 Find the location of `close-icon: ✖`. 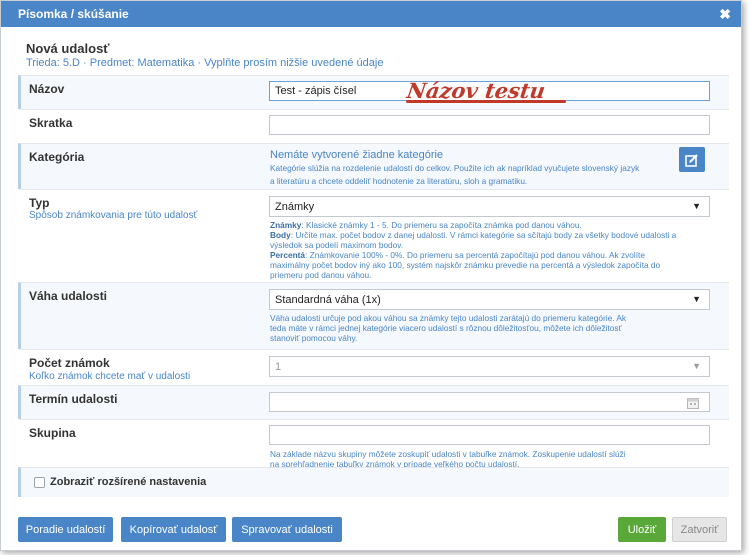

close-icon: ✖ is located at coordinates (725, 14).